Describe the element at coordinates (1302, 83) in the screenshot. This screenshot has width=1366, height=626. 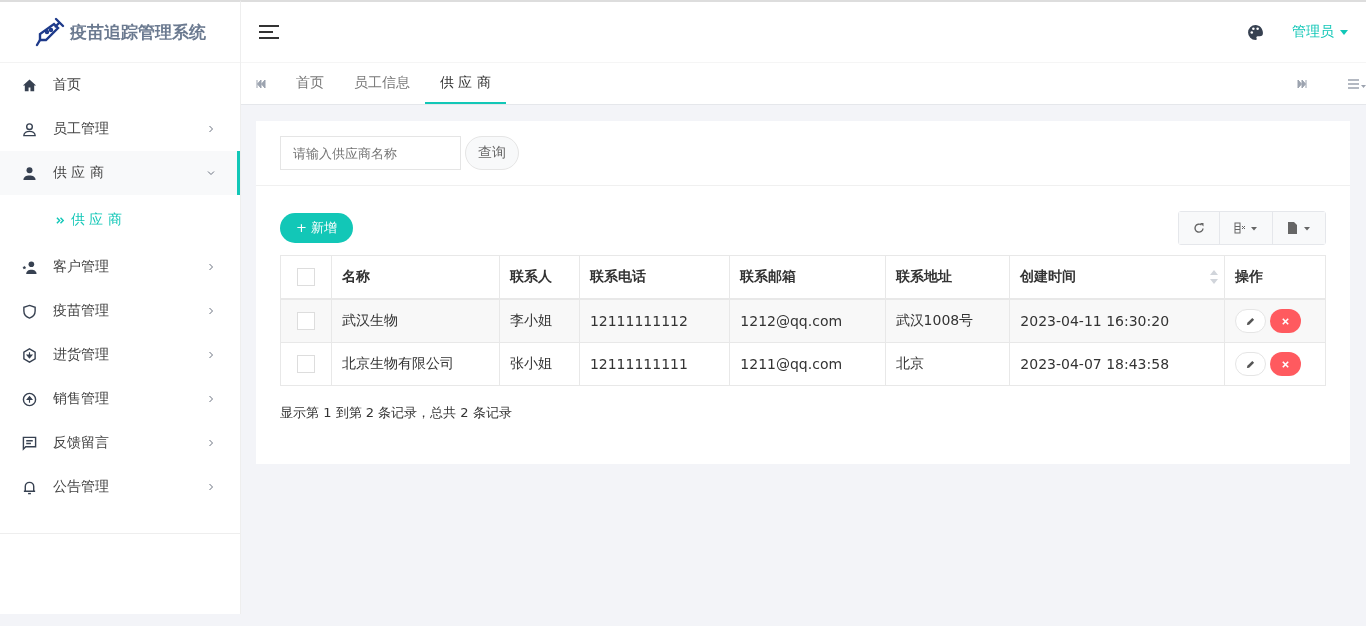
I see `skip-forward-icon` at that location.